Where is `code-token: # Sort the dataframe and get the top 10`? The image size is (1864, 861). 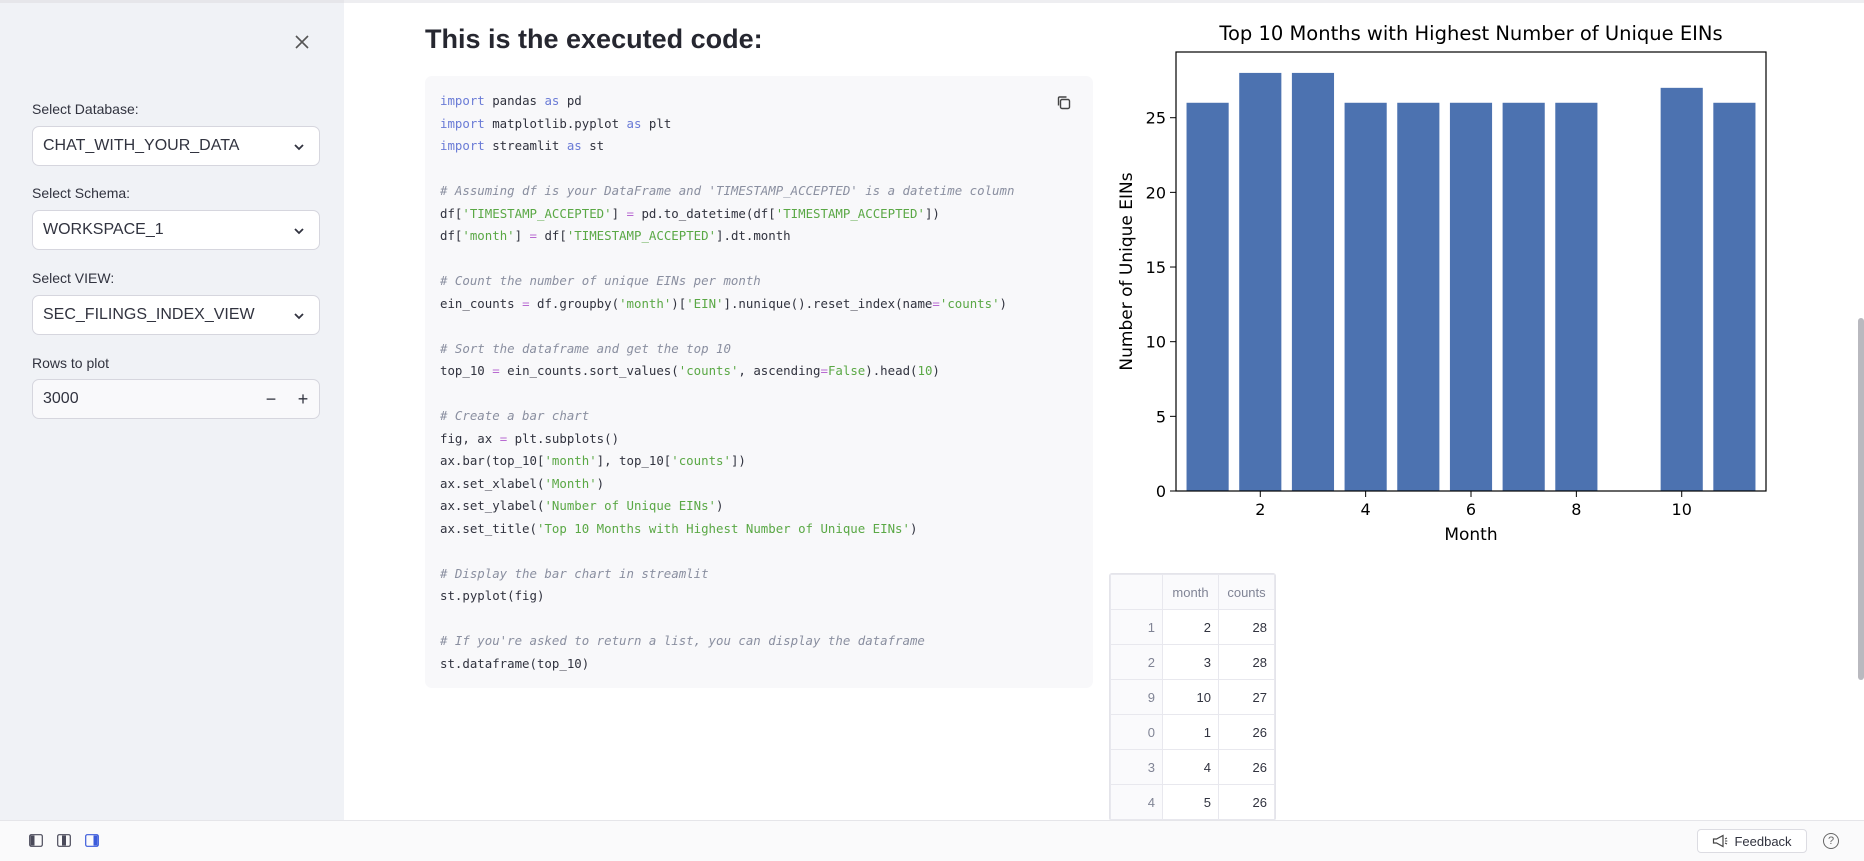
code-token: # Sort the dataframe and get the top 10 is located at coordinates (585, 348).